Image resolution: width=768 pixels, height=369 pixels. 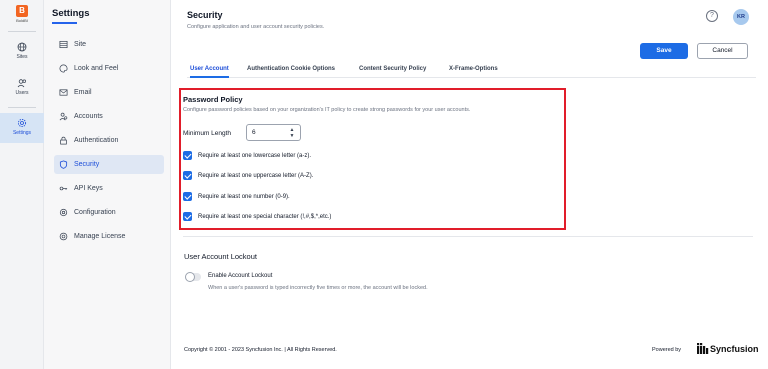 I want to click on rail-item-label: Settings, so click(x=22, y=133).